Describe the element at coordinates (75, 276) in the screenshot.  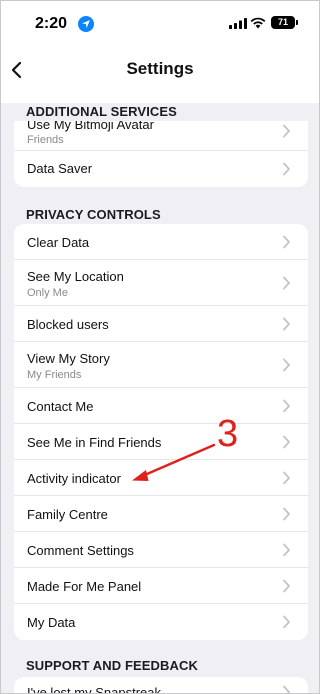
I see `row-label: See My Location` at that location.